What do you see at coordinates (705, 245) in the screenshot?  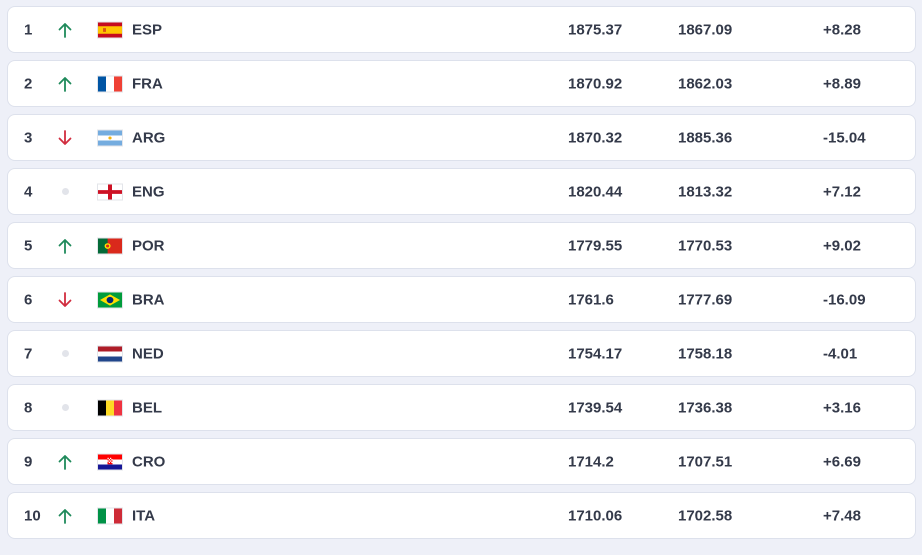 I see `previous-points: 1770.53` at bounding box center [705, 245].